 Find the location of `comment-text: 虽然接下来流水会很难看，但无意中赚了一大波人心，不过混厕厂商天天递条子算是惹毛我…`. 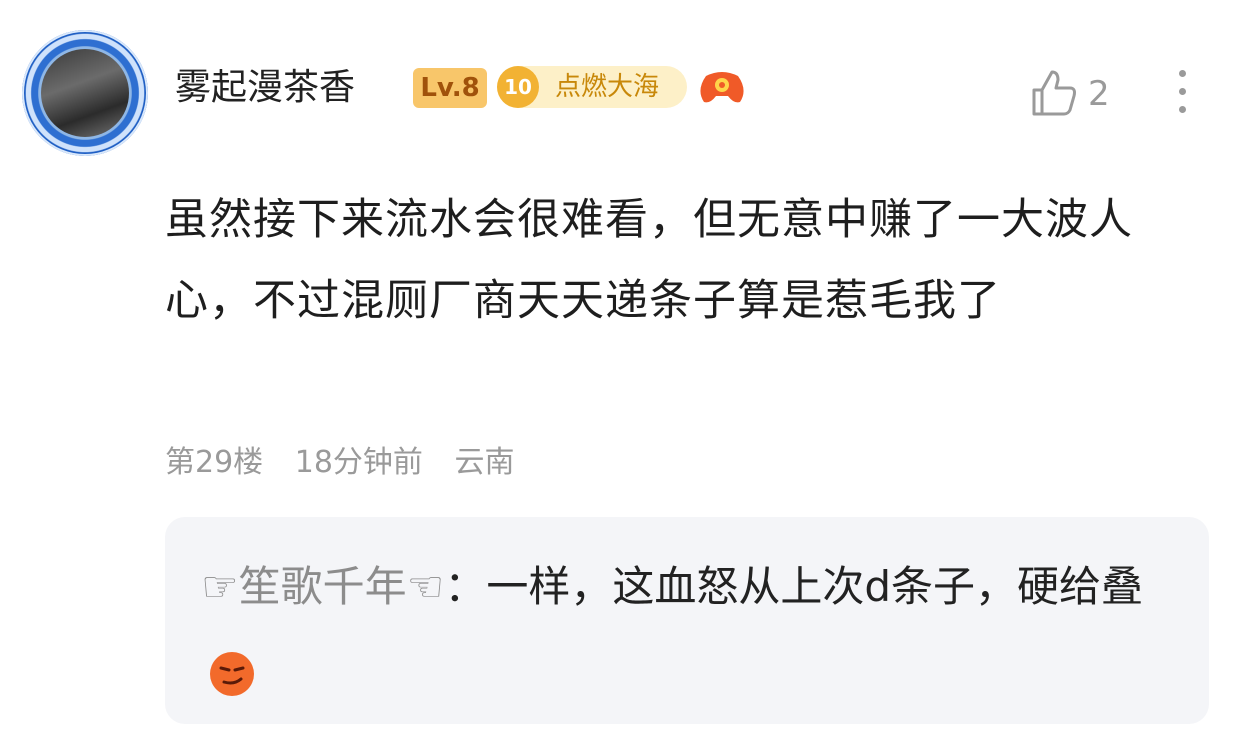

comment-text: 虽然接下来流水会很难看，但无意中赚了一大波人心，不过混厕厂商天天递条子算是惹毛我… is located at coordinates (649, 260).